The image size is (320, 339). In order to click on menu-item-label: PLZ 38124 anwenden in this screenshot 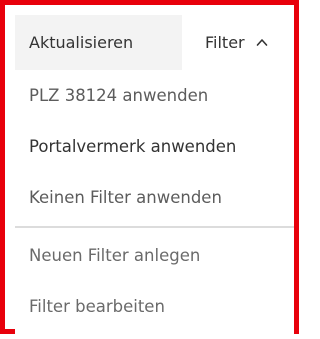, I will do `click(119, 95)`.